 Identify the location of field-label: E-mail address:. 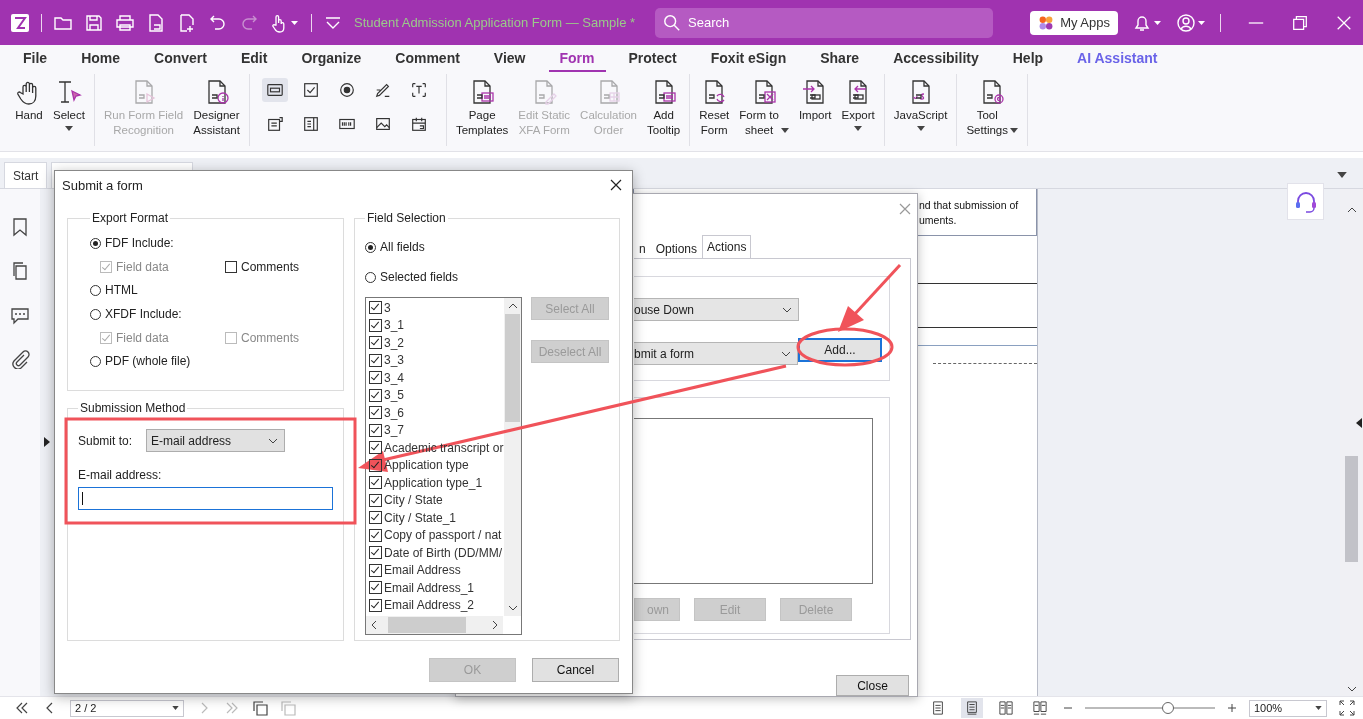
(120, 475).